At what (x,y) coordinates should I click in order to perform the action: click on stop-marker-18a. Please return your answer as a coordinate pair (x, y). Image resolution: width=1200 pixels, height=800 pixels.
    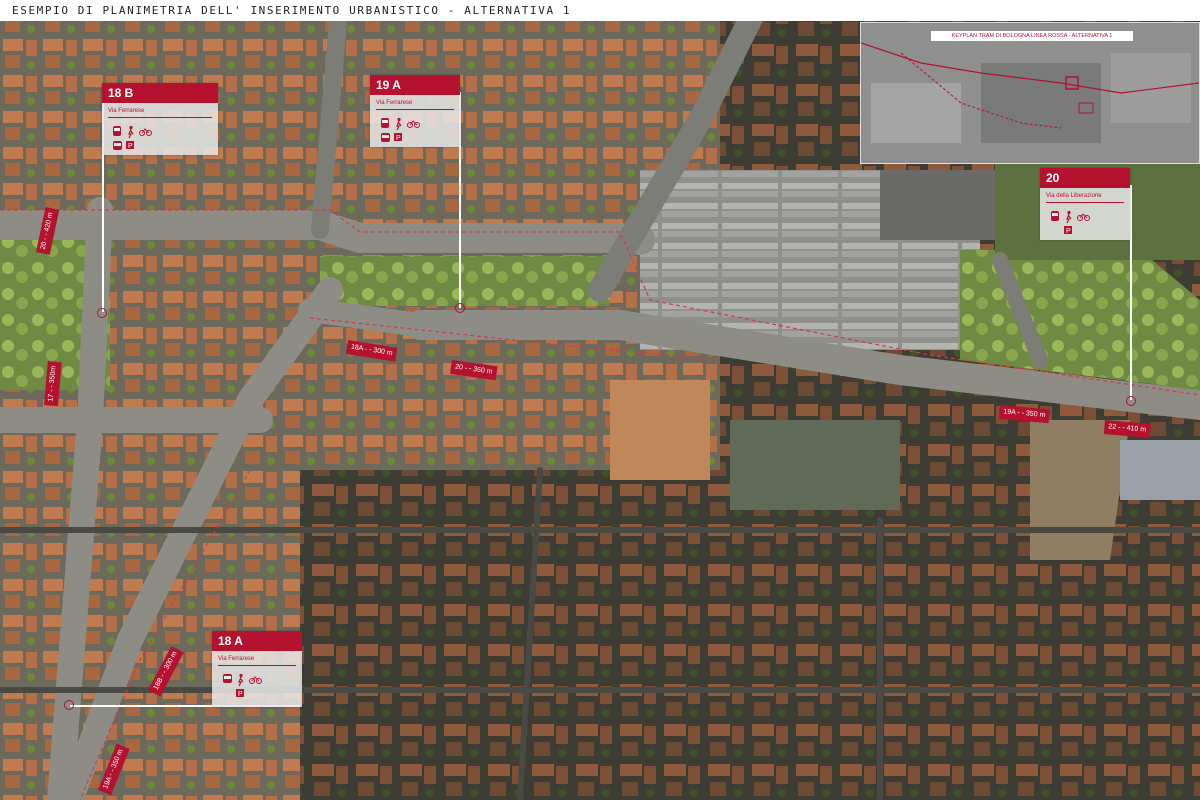
    Looking at the image, I should click on (69, 705).